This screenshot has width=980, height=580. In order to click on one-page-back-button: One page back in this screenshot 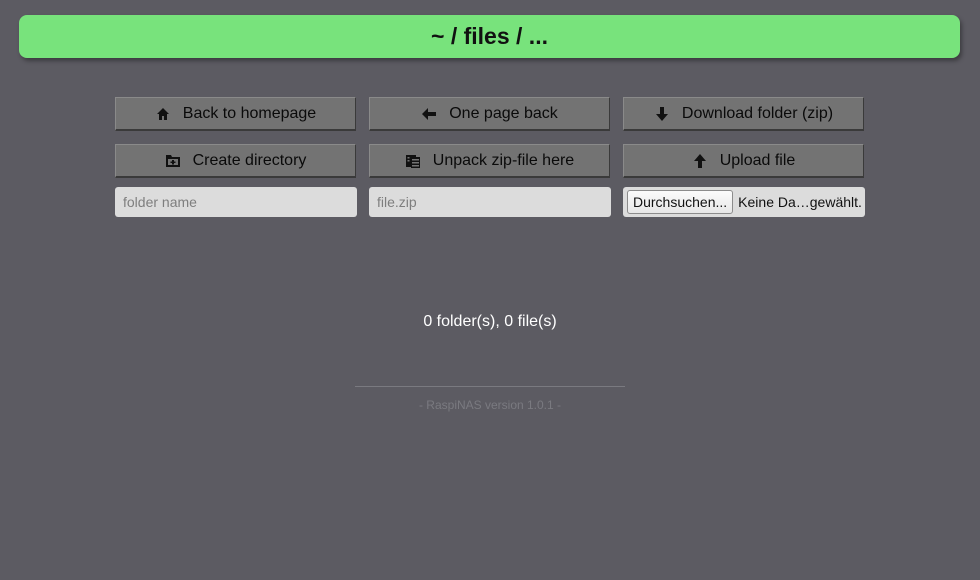, I will do `click(489, 114)`.